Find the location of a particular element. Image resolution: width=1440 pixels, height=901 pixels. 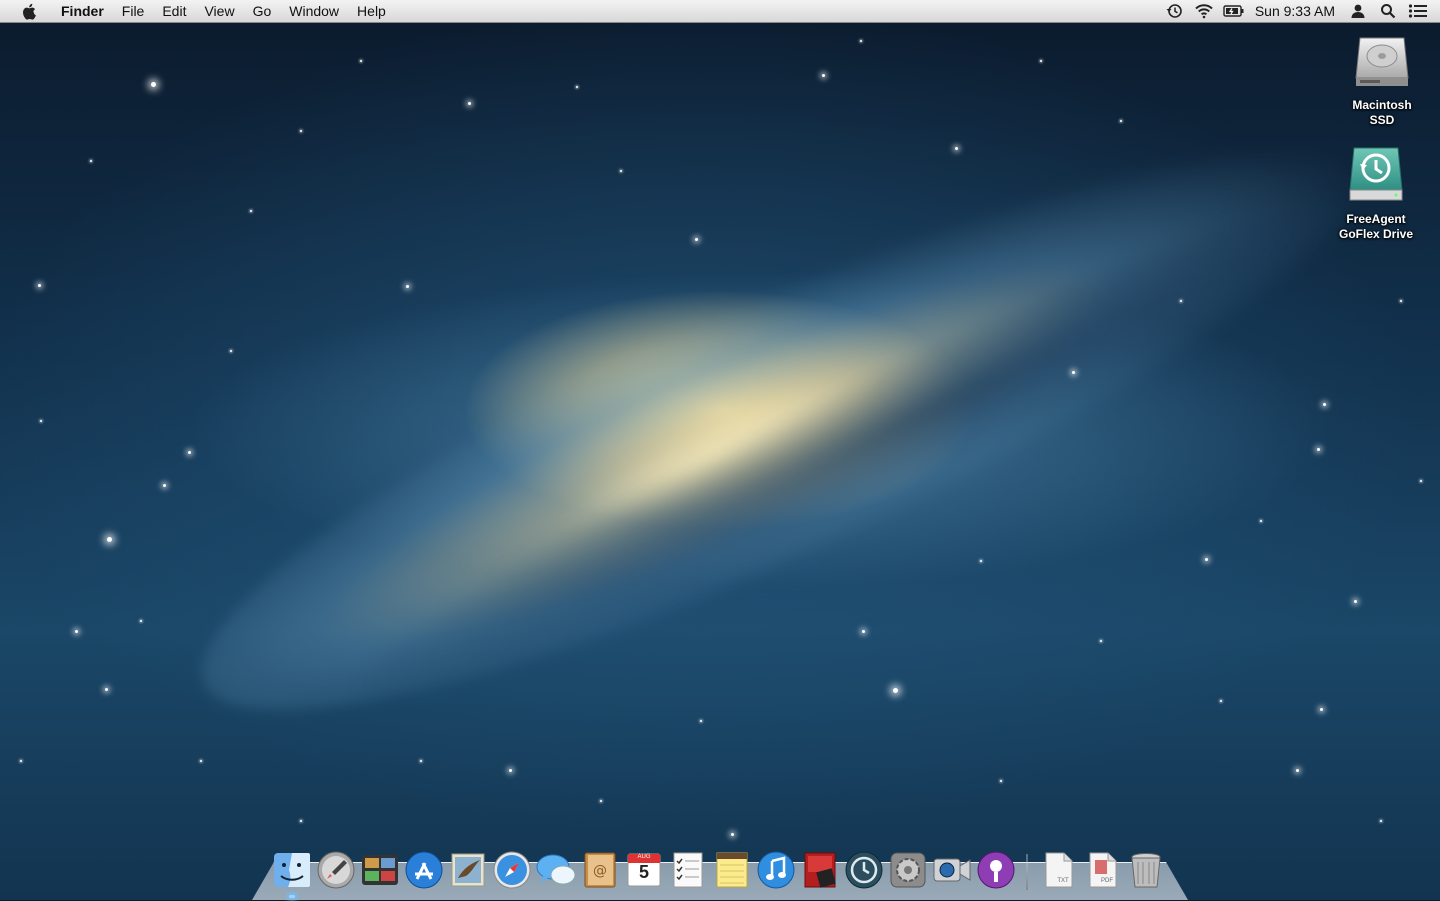

photo-booth-icon is located at coordinates (820, 870).